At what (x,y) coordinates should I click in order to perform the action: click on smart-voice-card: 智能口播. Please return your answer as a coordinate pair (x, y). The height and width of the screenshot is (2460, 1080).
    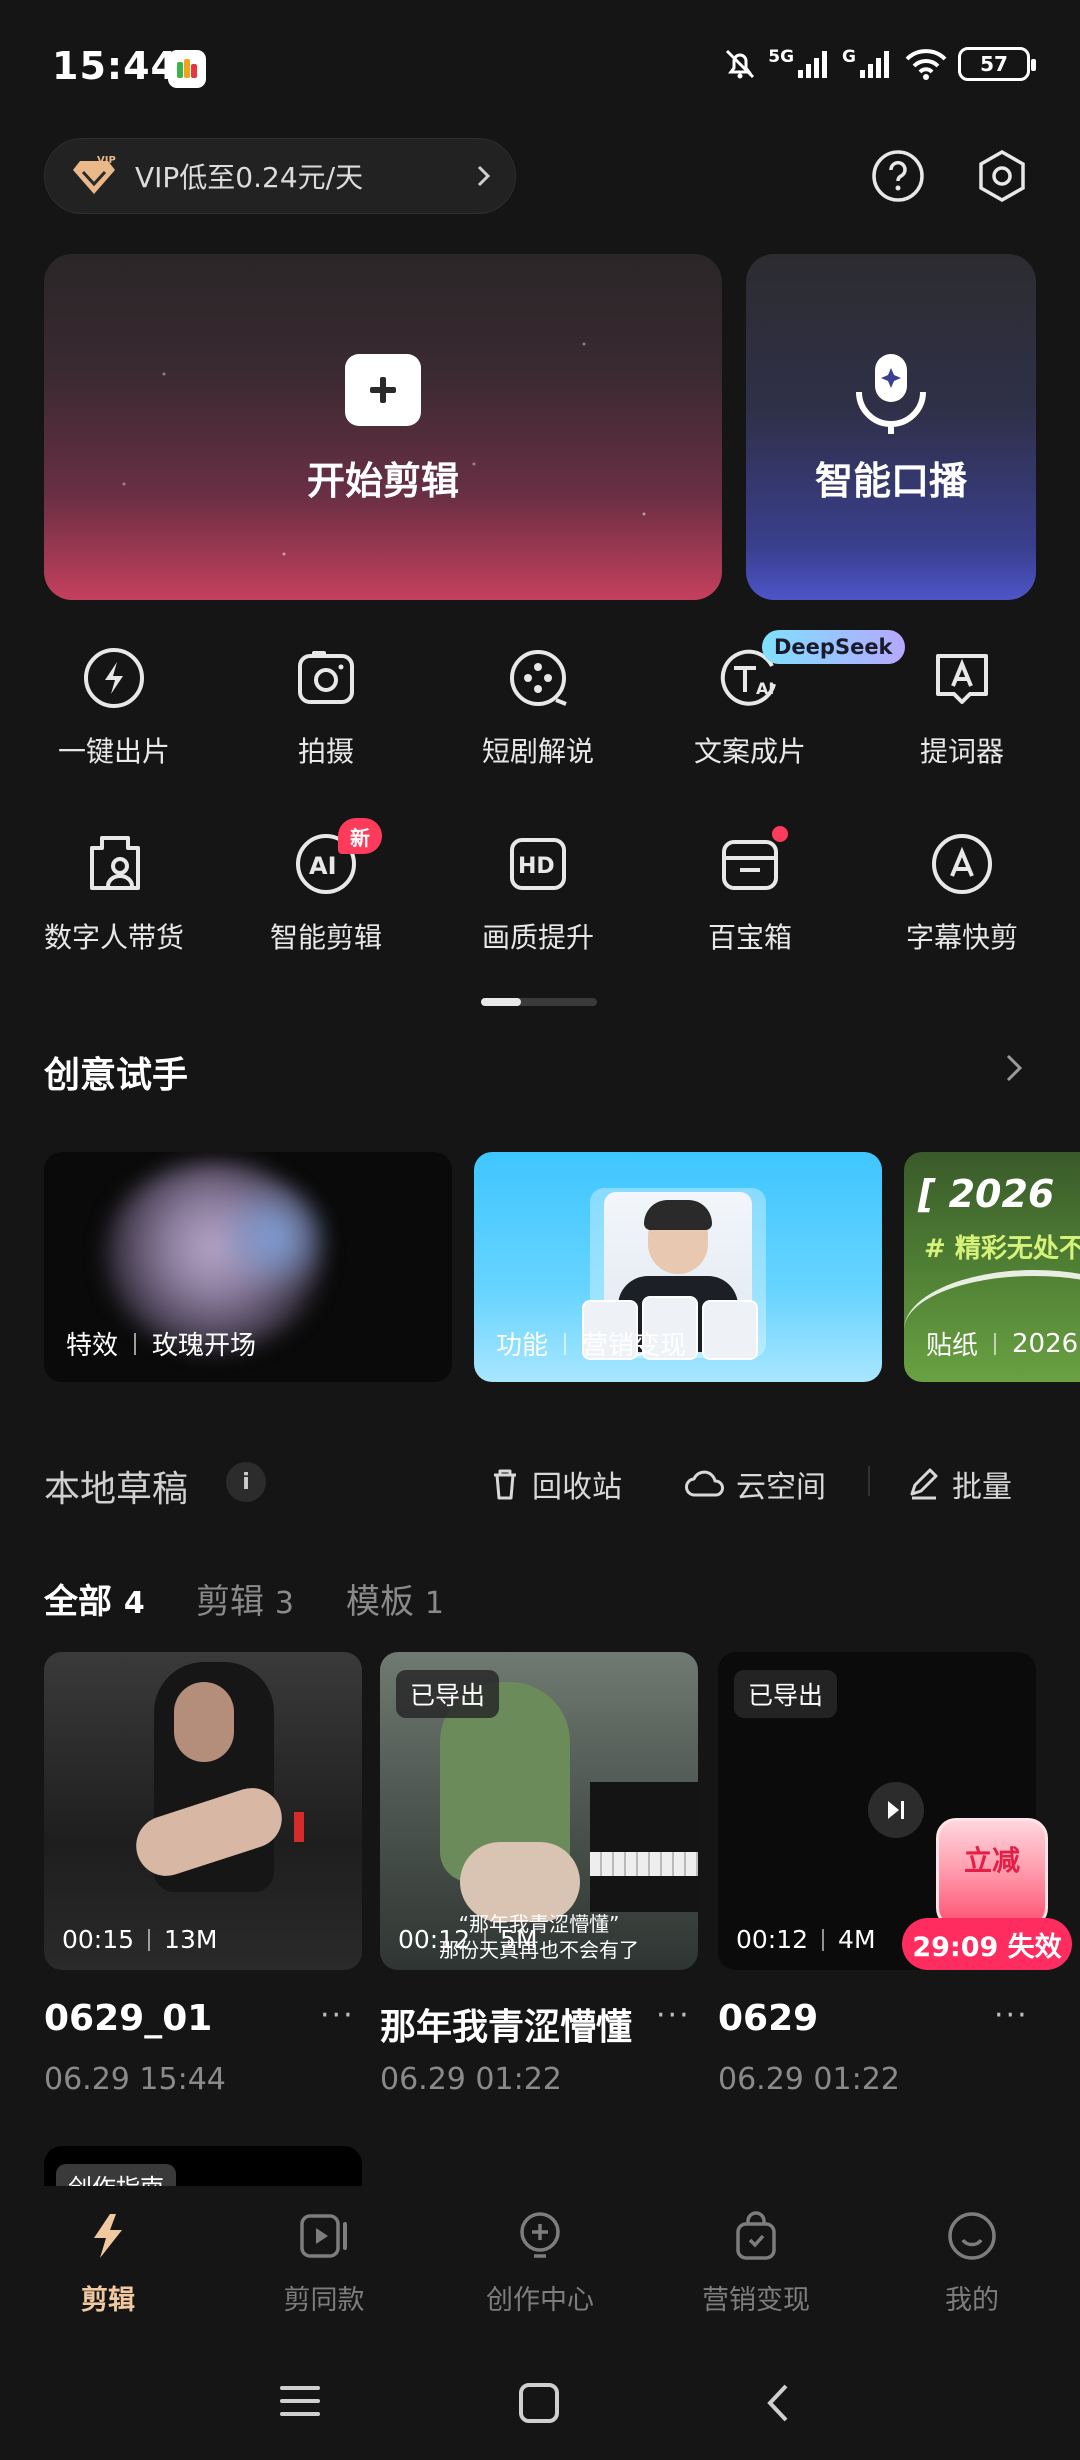
    Looking at the image, I should click on (891, 427).